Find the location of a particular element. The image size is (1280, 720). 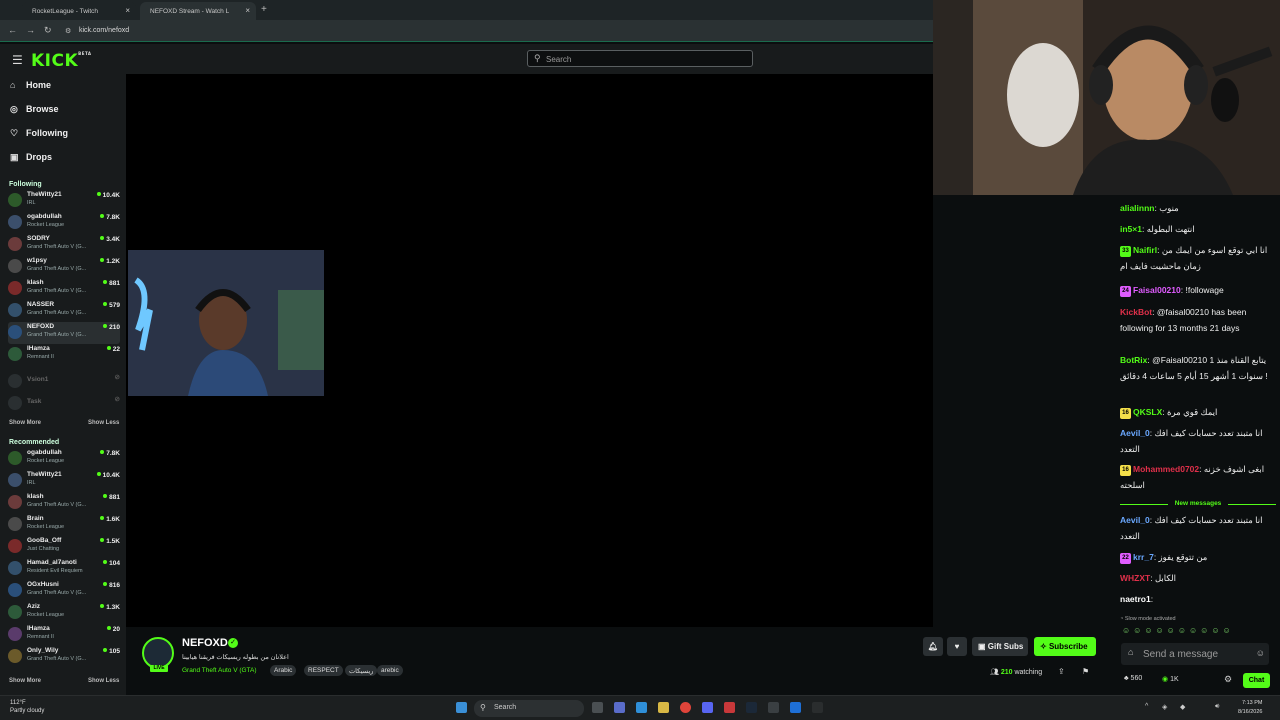

sidebar-channel: NEFOXD Grand Theft Auto V (G... 210 is located at coordinates (64, 333).